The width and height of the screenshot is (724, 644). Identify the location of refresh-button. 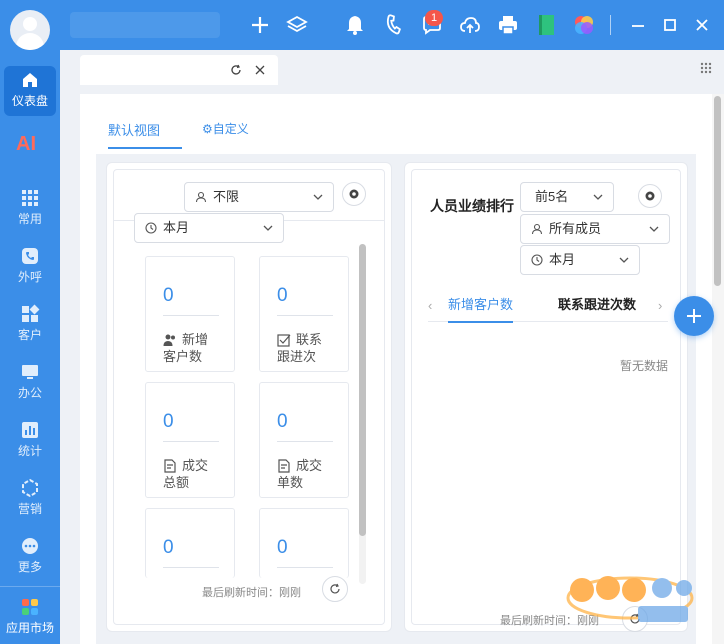
(335, 589).